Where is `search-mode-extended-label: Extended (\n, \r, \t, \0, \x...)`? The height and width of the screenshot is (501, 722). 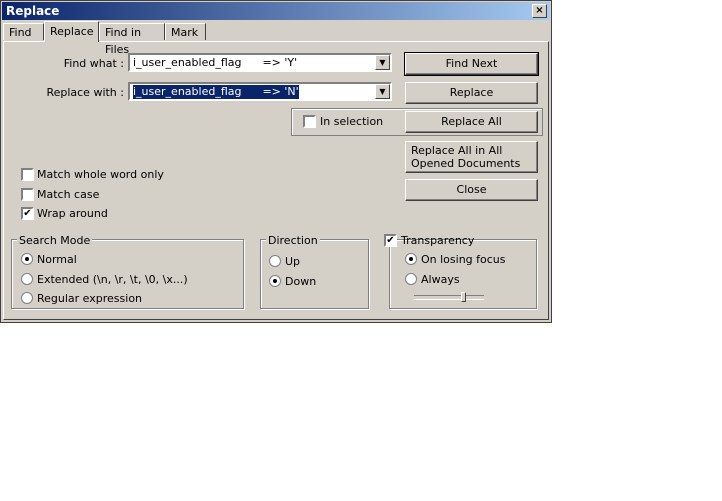 search-mode-extended-label: Extended (\n, \r, \t, \0, \x...) is located at coordinates (112, 279).